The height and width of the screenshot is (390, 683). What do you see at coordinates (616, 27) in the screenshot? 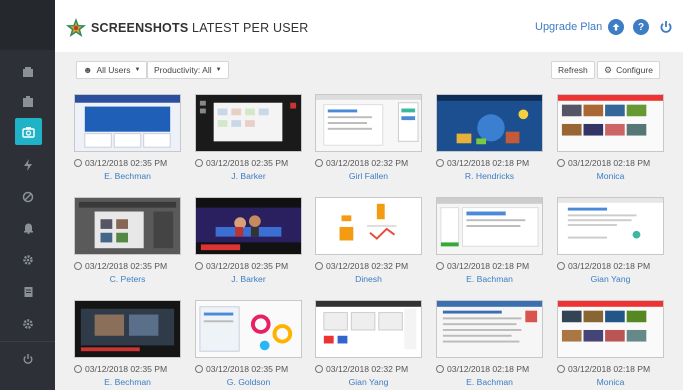
I see `arrow-up-circle-icon` at bounding box center [616, 27].